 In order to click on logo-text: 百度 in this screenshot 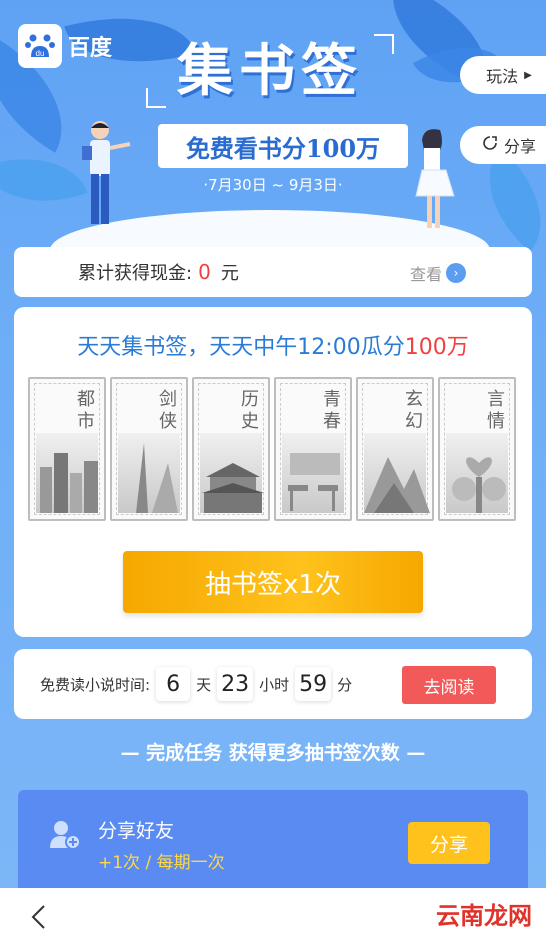, I will do `click(90, 48)`.